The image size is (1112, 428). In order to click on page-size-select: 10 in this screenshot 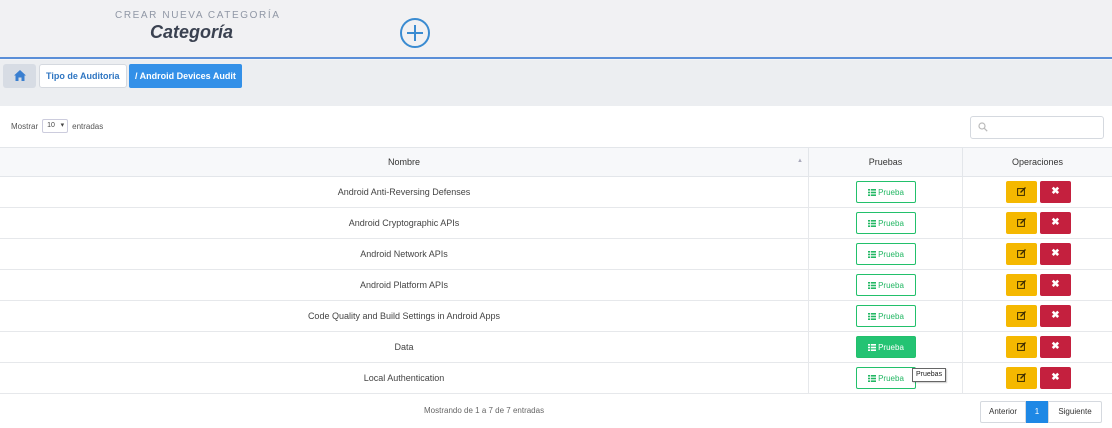, I will do `click(55, 126)`.